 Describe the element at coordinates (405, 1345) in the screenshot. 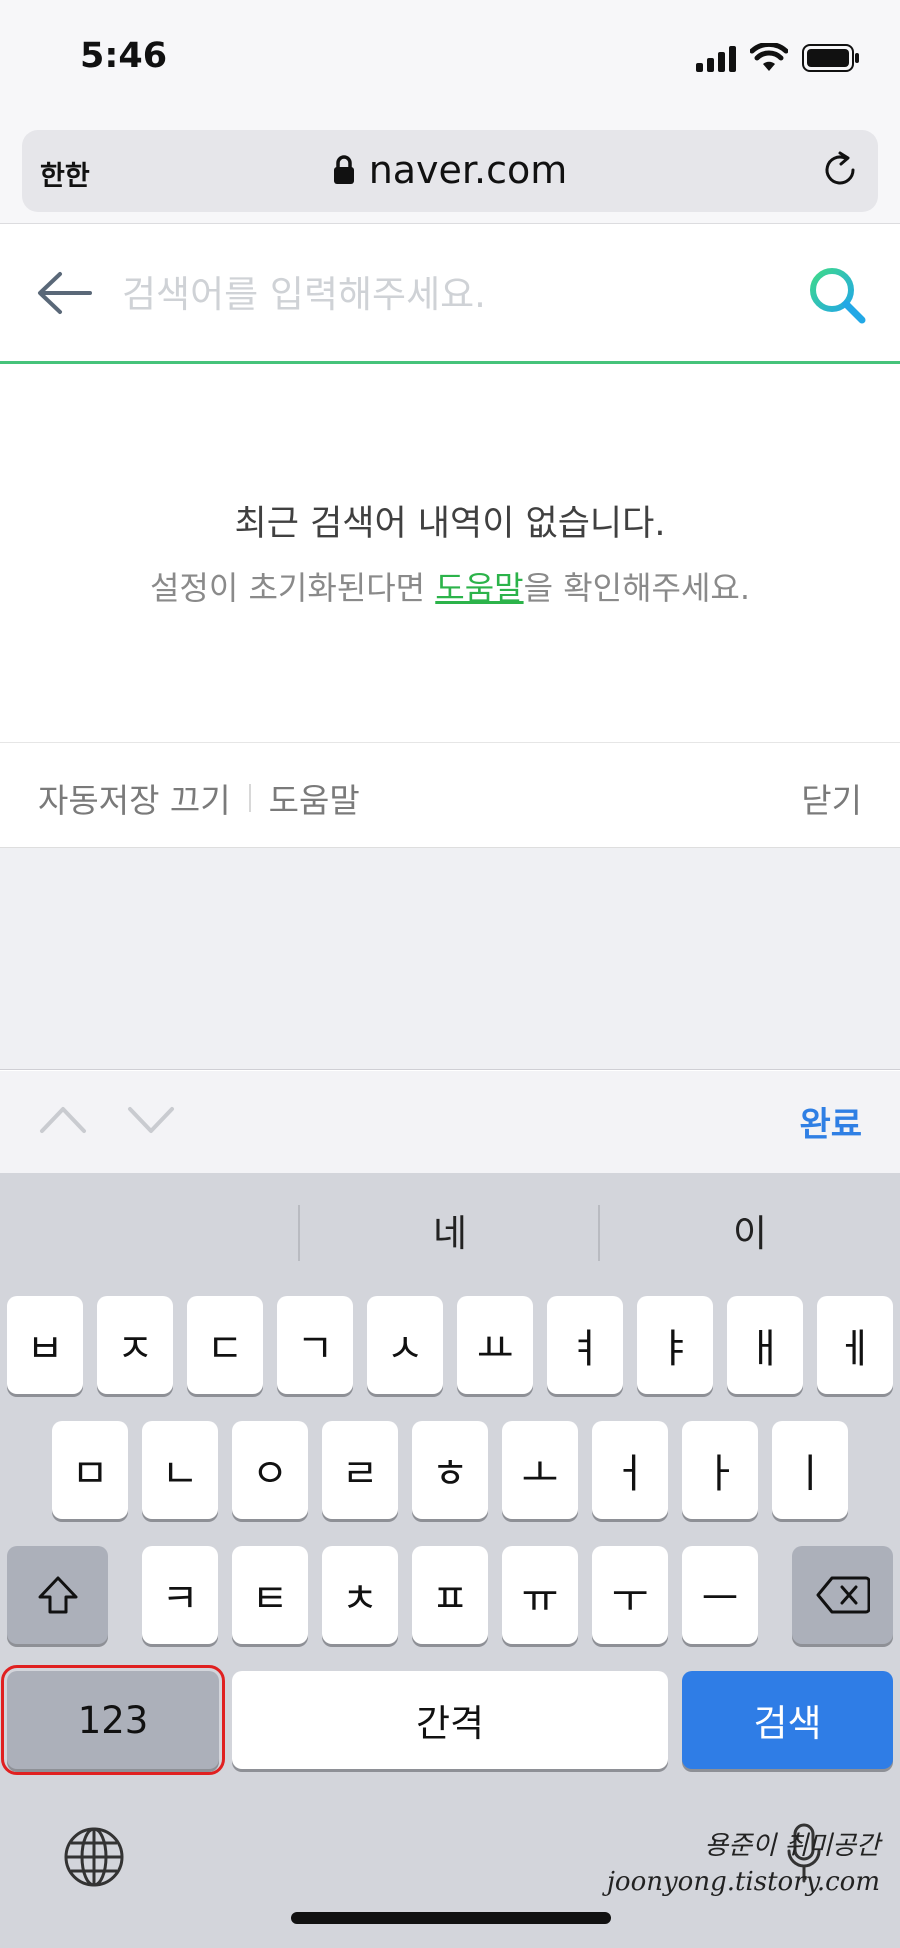

I see `key: ㅅ` at that location.